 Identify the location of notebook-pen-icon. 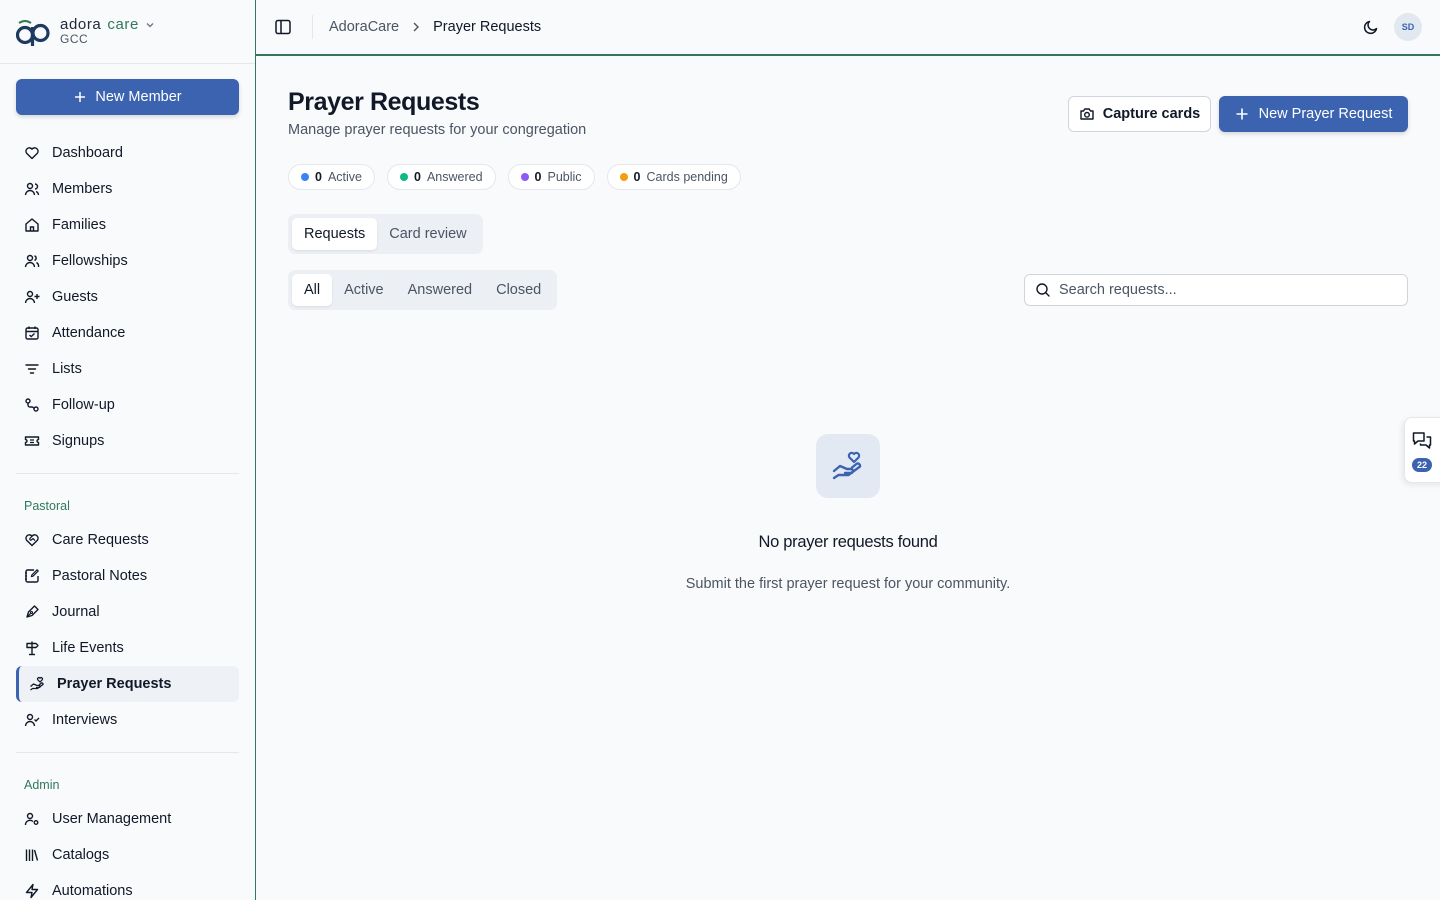
(32, 575).